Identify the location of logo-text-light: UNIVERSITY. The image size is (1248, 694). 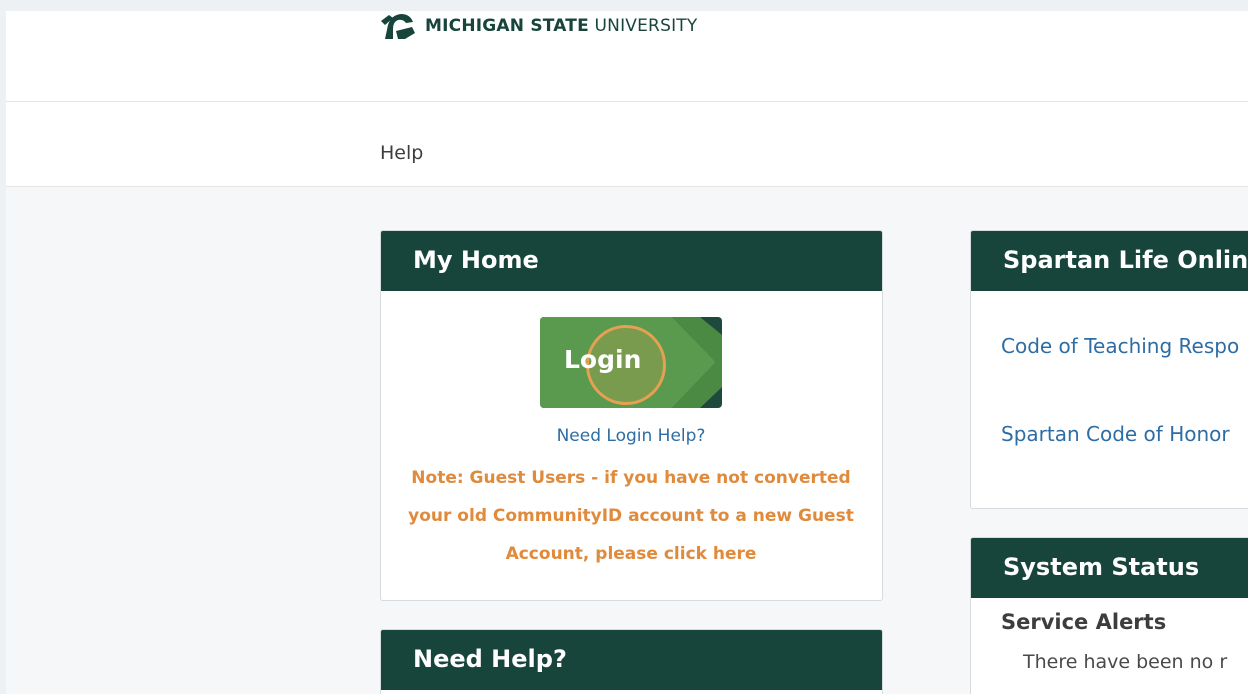
(646, 26).